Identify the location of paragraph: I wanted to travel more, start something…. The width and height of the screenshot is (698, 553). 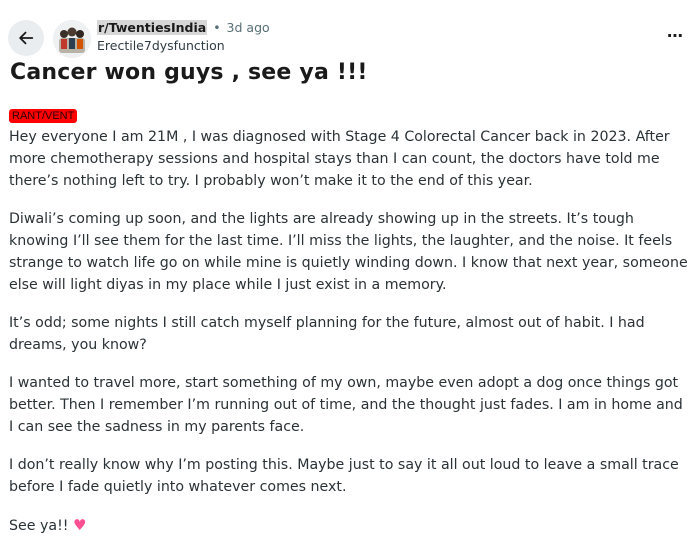
(346, 405).